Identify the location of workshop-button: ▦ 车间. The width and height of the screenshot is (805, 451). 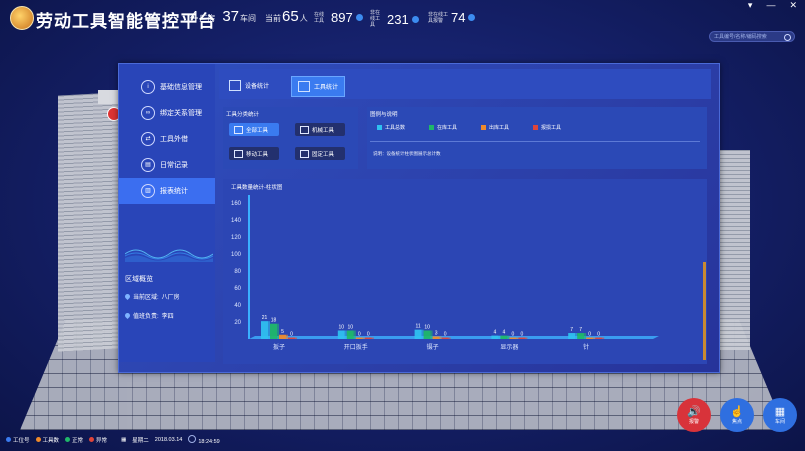
(780, 415).